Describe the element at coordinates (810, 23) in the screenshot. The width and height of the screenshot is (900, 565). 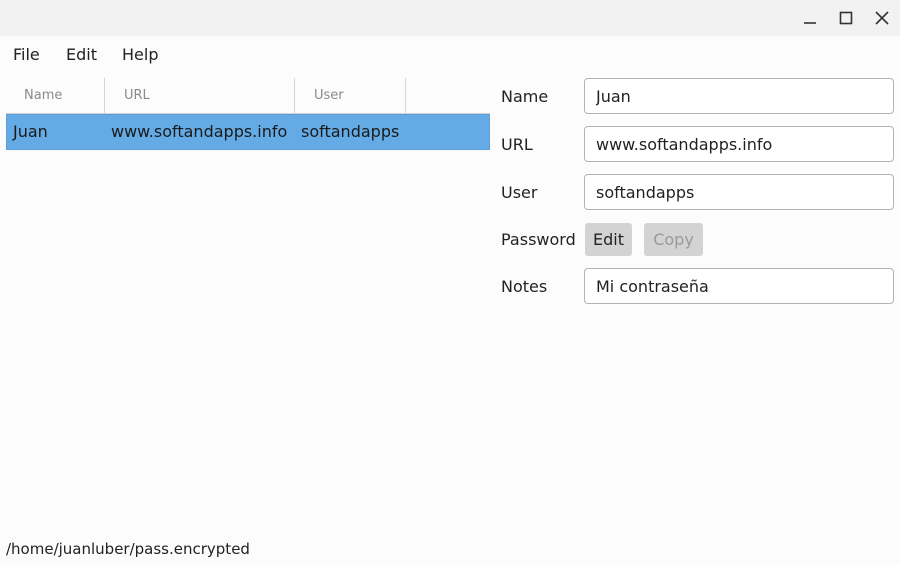
I see `minimize-icon` at that location.